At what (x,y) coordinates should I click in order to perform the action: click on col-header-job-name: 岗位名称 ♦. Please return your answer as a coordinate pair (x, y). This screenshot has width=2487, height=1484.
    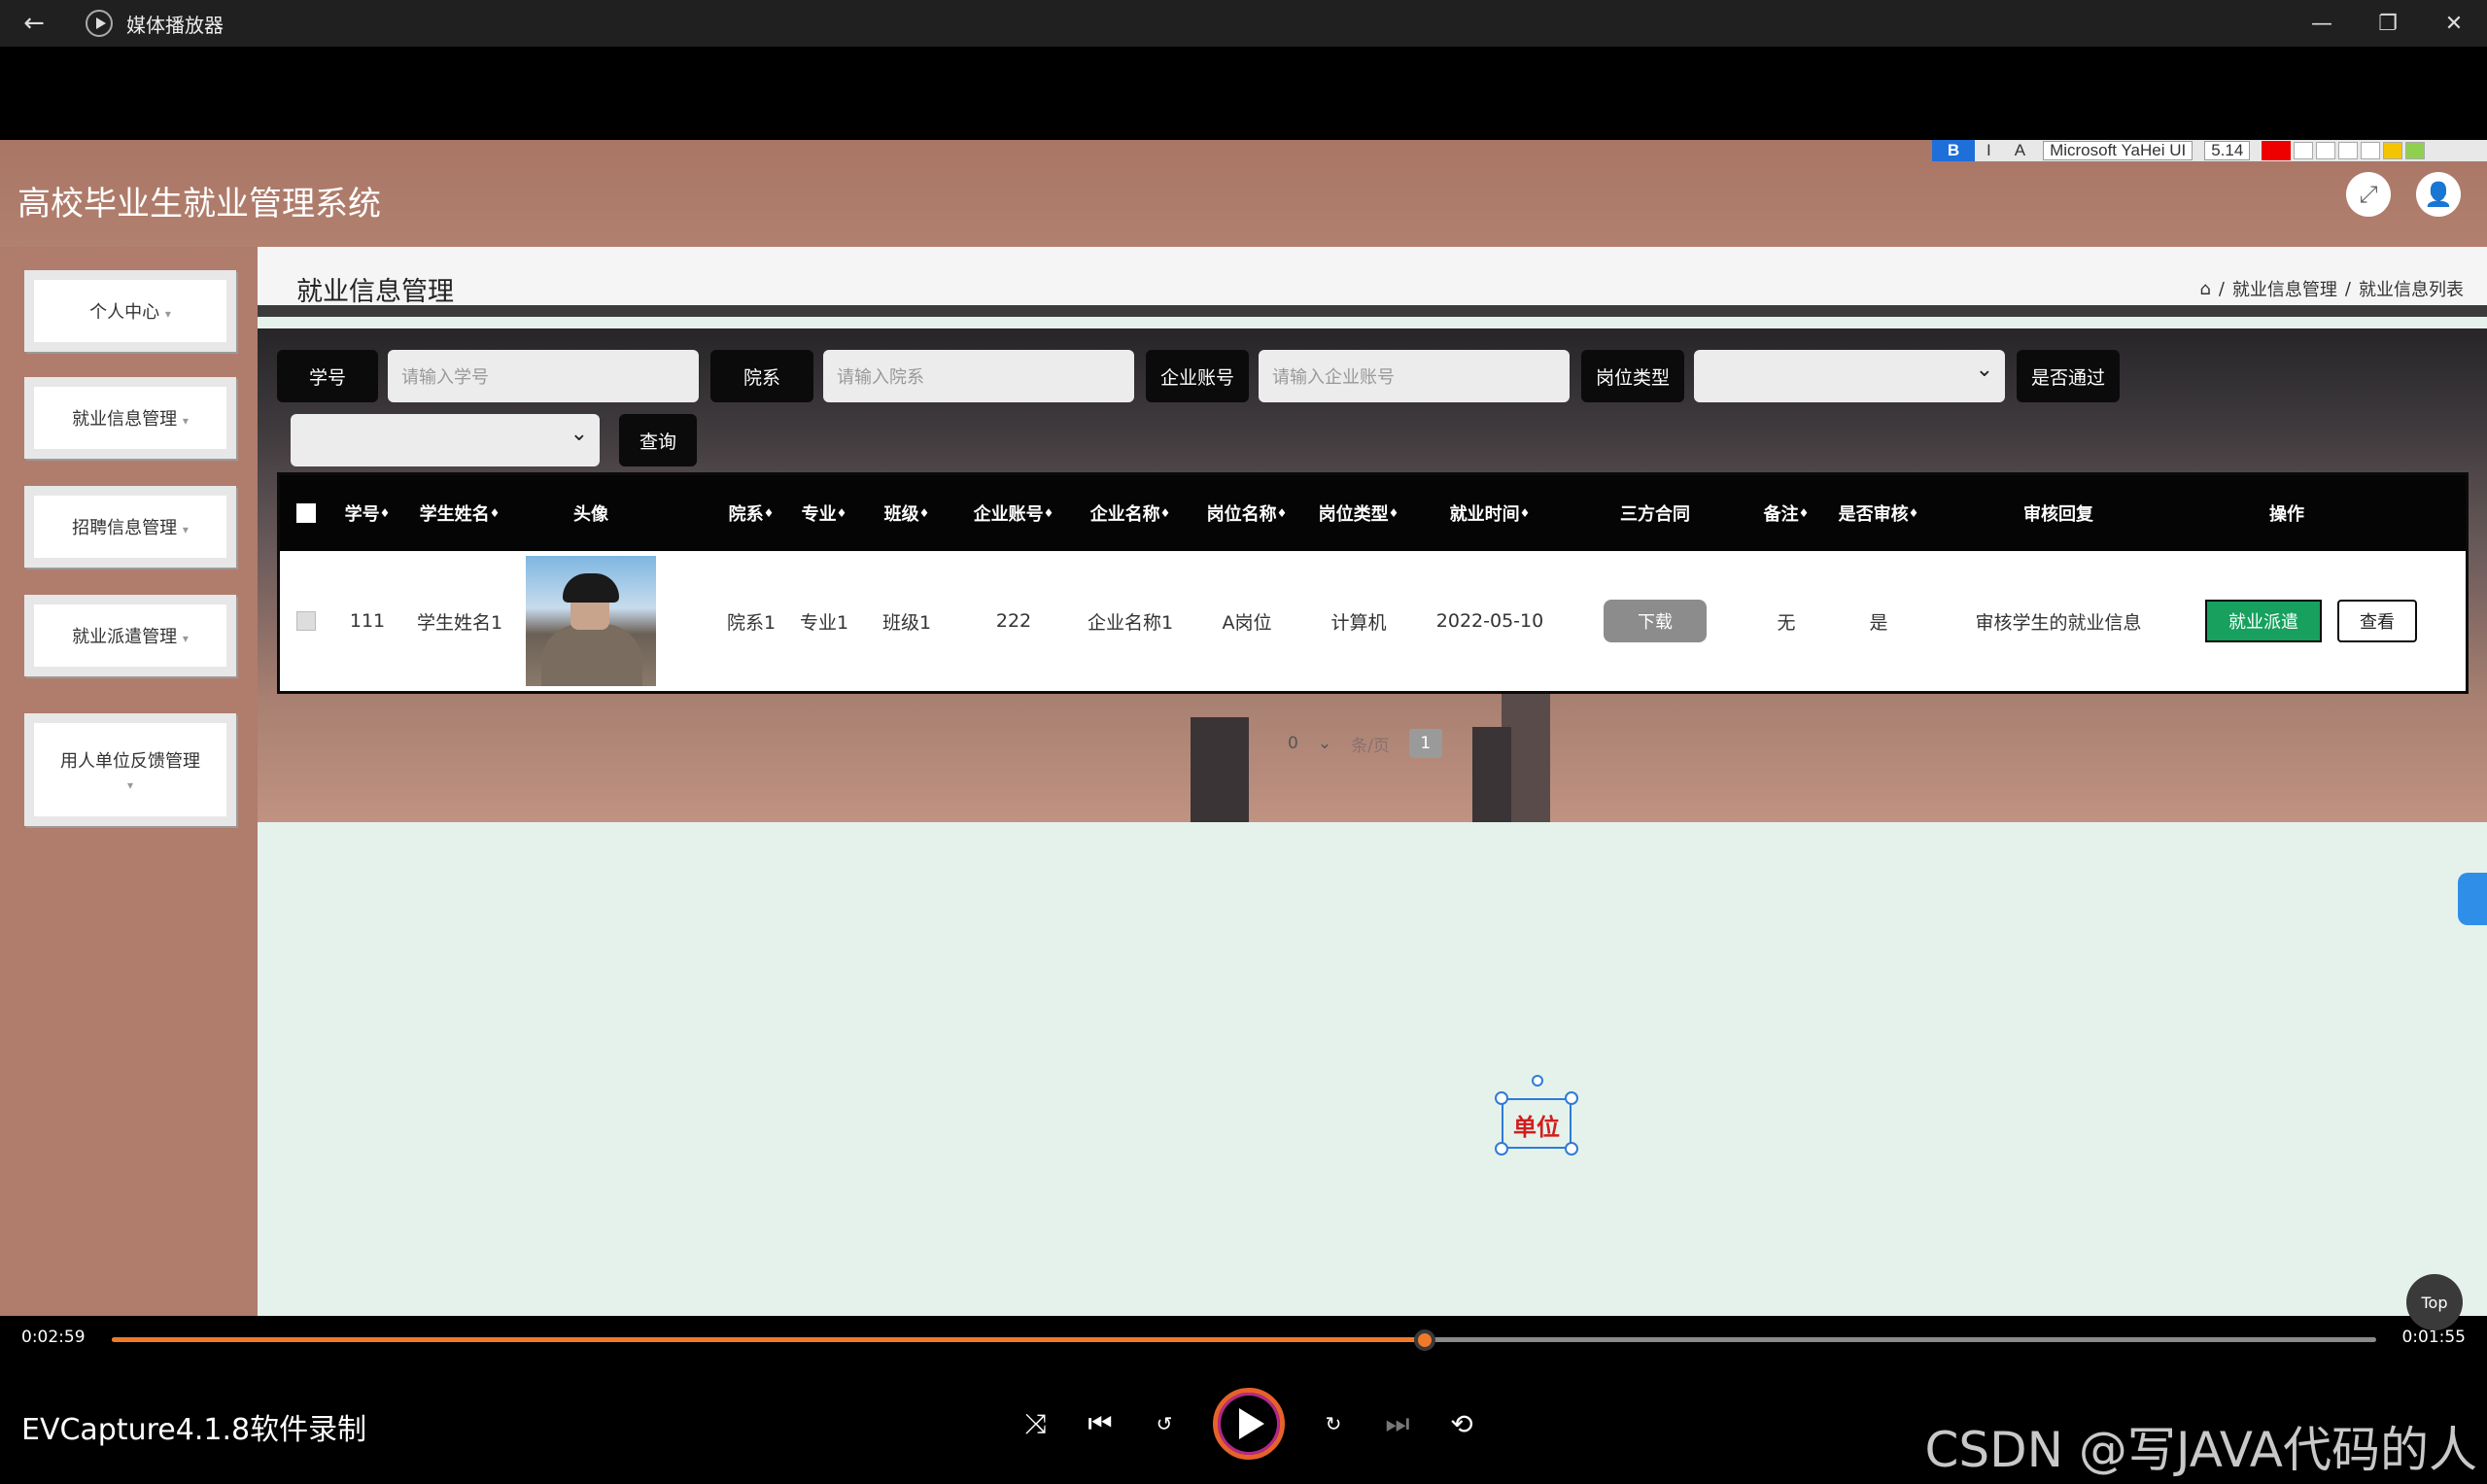
    Looking at the image, I should click on (1247, 513).